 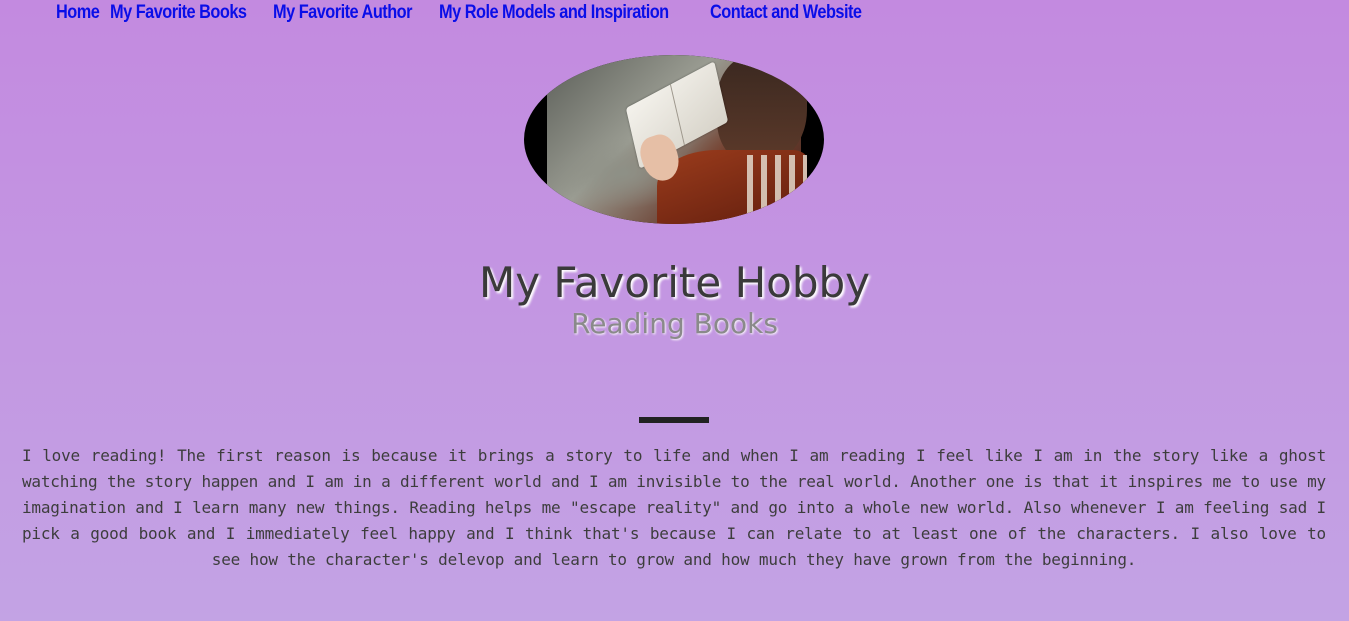 I want to click on nav-link-favorite-author: My Favorite Author, so click(x=343, y=13).